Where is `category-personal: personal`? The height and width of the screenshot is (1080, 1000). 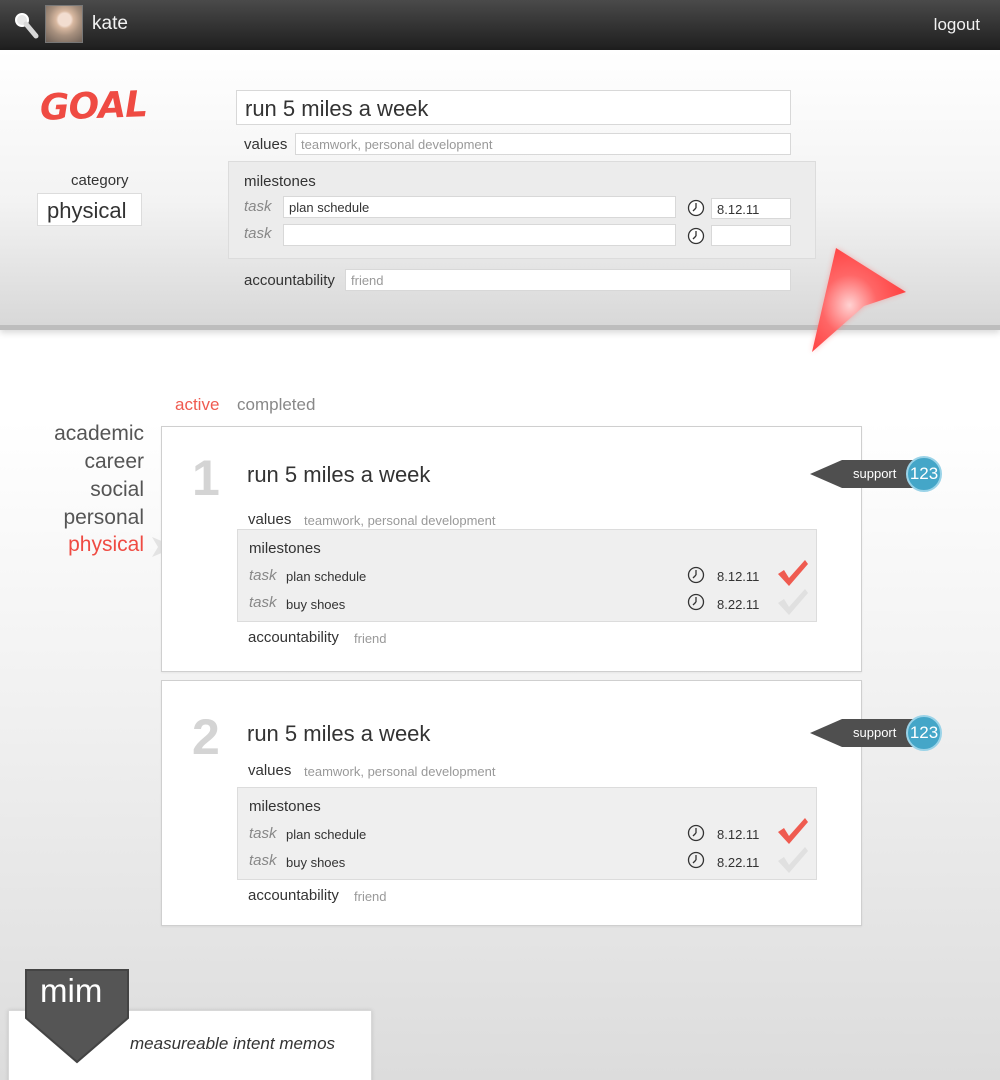
category-personal: personal is located at coordinates (103, 518).